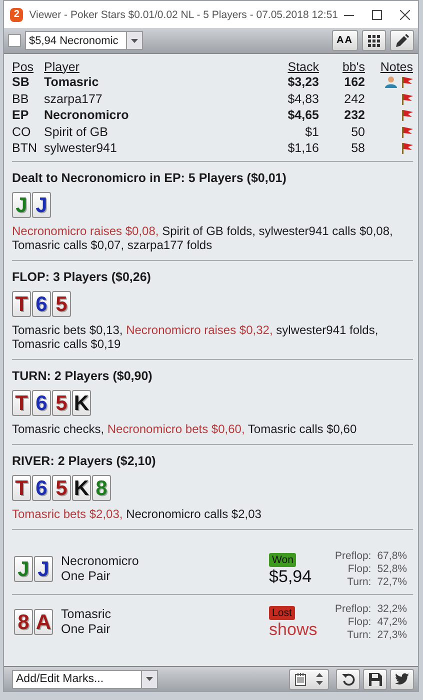 The height and width of the screenshot is (700, 423). Describe the element at coordinates (290, 576) in the screenshot. I see `result-amount: $5,94` at that location.